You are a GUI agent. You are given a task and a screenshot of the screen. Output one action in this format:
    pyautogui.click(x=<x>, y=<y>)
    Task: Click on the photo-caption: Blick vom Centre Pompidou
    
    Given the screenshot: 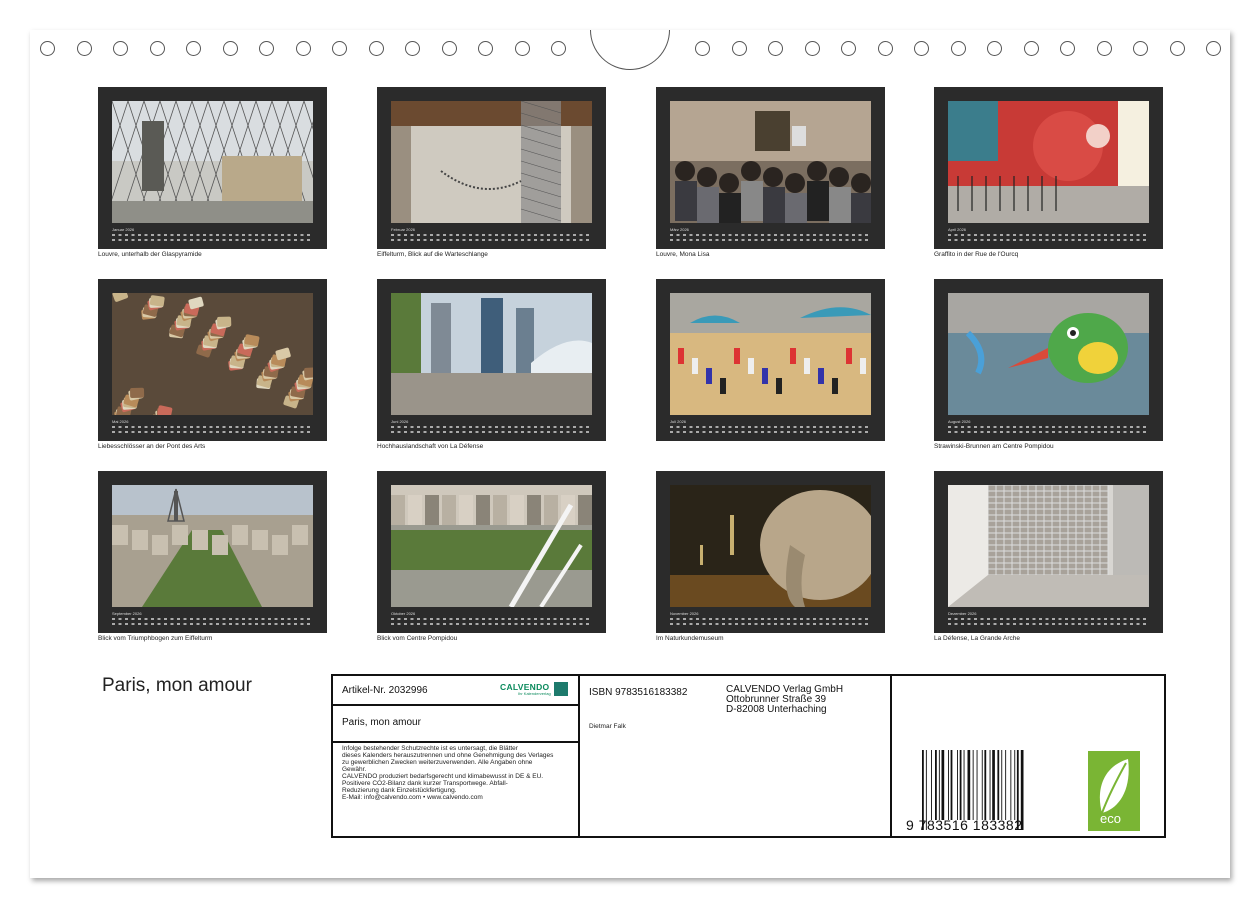 What is the action you would take?
    pyautogui.click(x=417, y=638)
    